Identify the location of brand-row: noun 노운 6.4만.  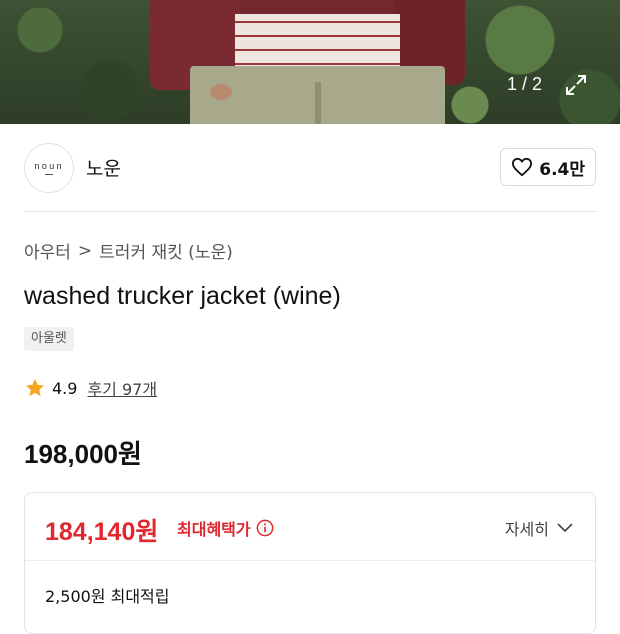
(310, 167).